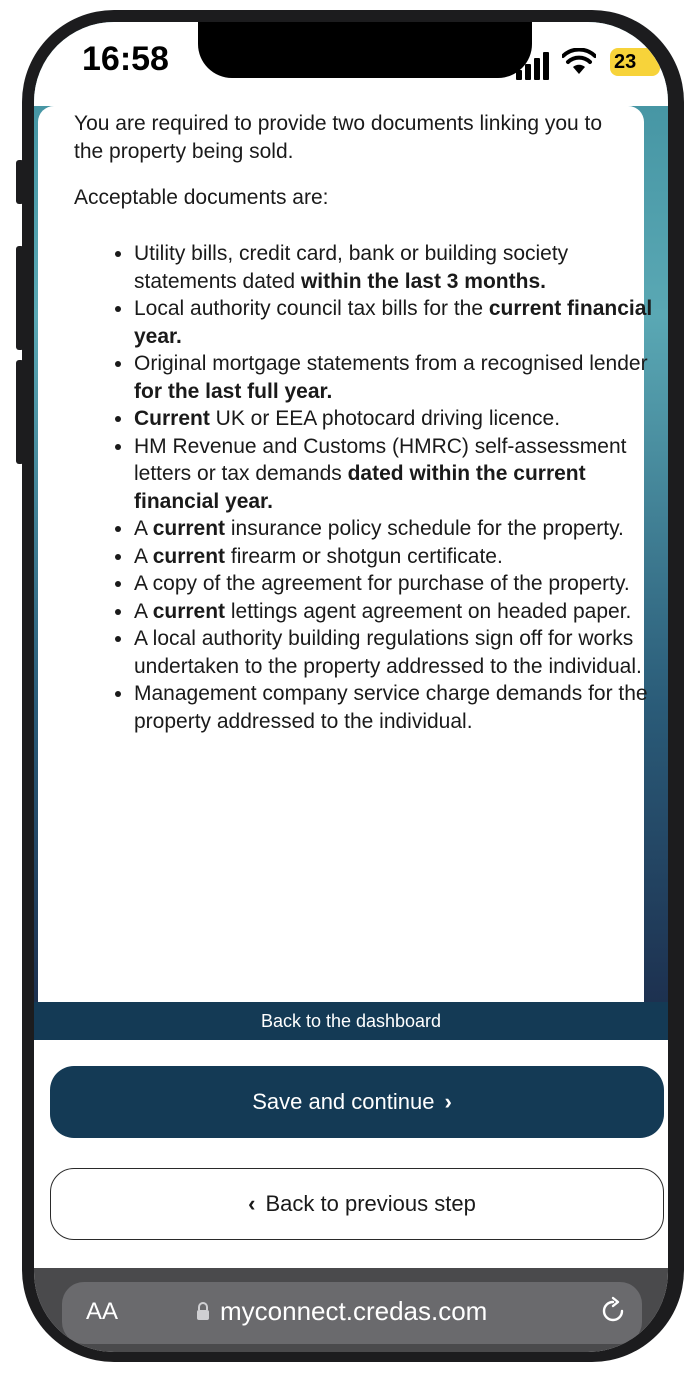 The height and width of the screenshot is (1375, 685). Describe the element at coordinates (370, 1203) in the screenshot. I see `back-button-label: Back to previous step` at that location.